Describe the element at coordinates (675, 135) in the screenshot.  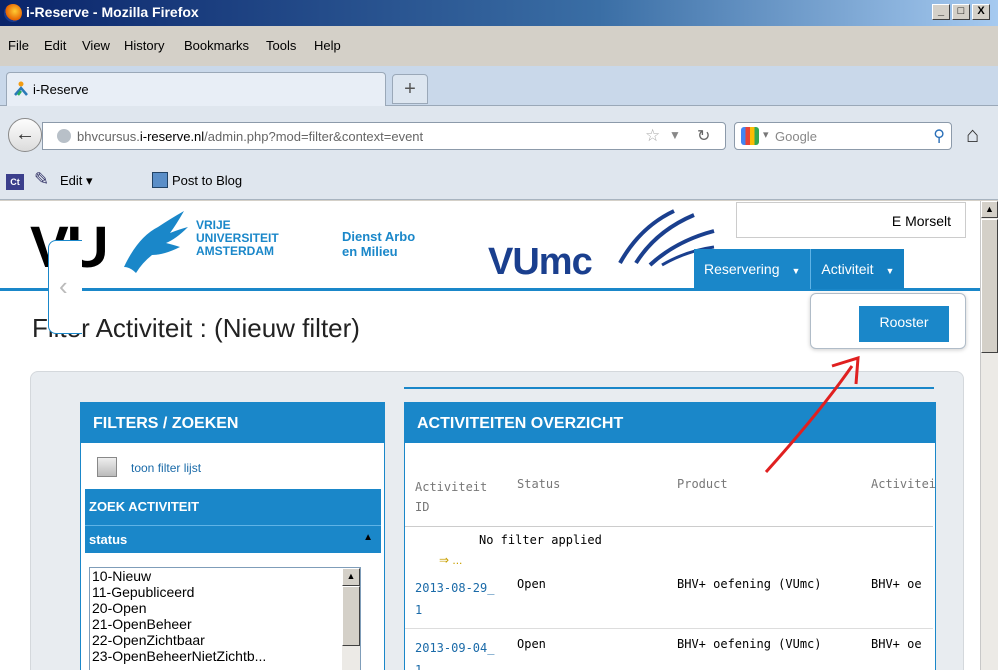
I see `history-dropdown-icon: ▼` at that location.